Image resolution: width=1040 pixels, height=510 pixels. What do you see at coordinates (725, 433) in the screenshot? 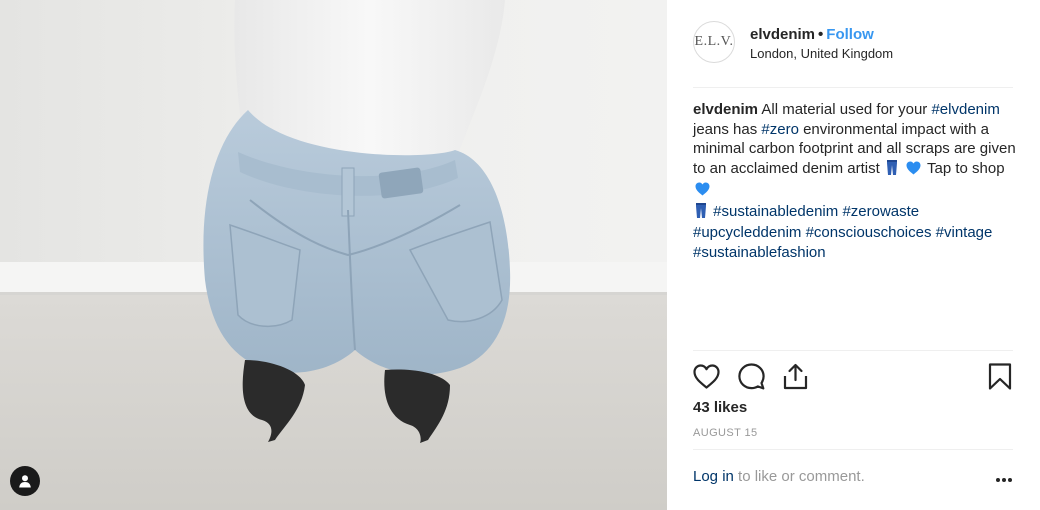
I see `post-date: AUGUST 15` at bounding box center [725, 433].